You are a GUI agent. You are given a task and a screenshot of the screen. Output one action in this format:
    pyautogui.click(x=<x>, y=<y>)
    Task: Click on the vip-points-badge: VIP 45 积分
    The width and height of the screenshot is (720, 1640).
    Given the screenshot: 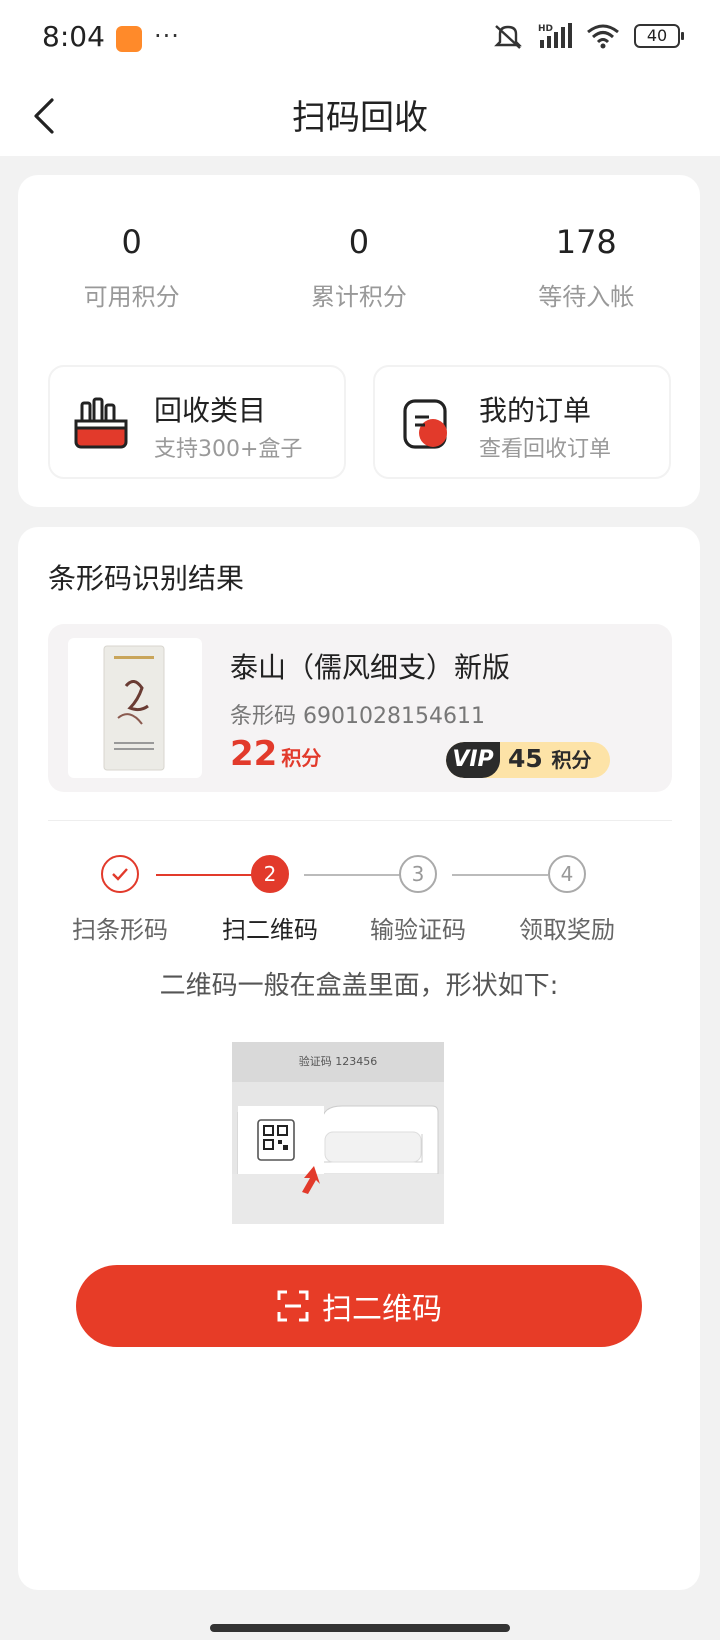 What is the action you would take?
    pyautogui.click(x=528, y=760)
    